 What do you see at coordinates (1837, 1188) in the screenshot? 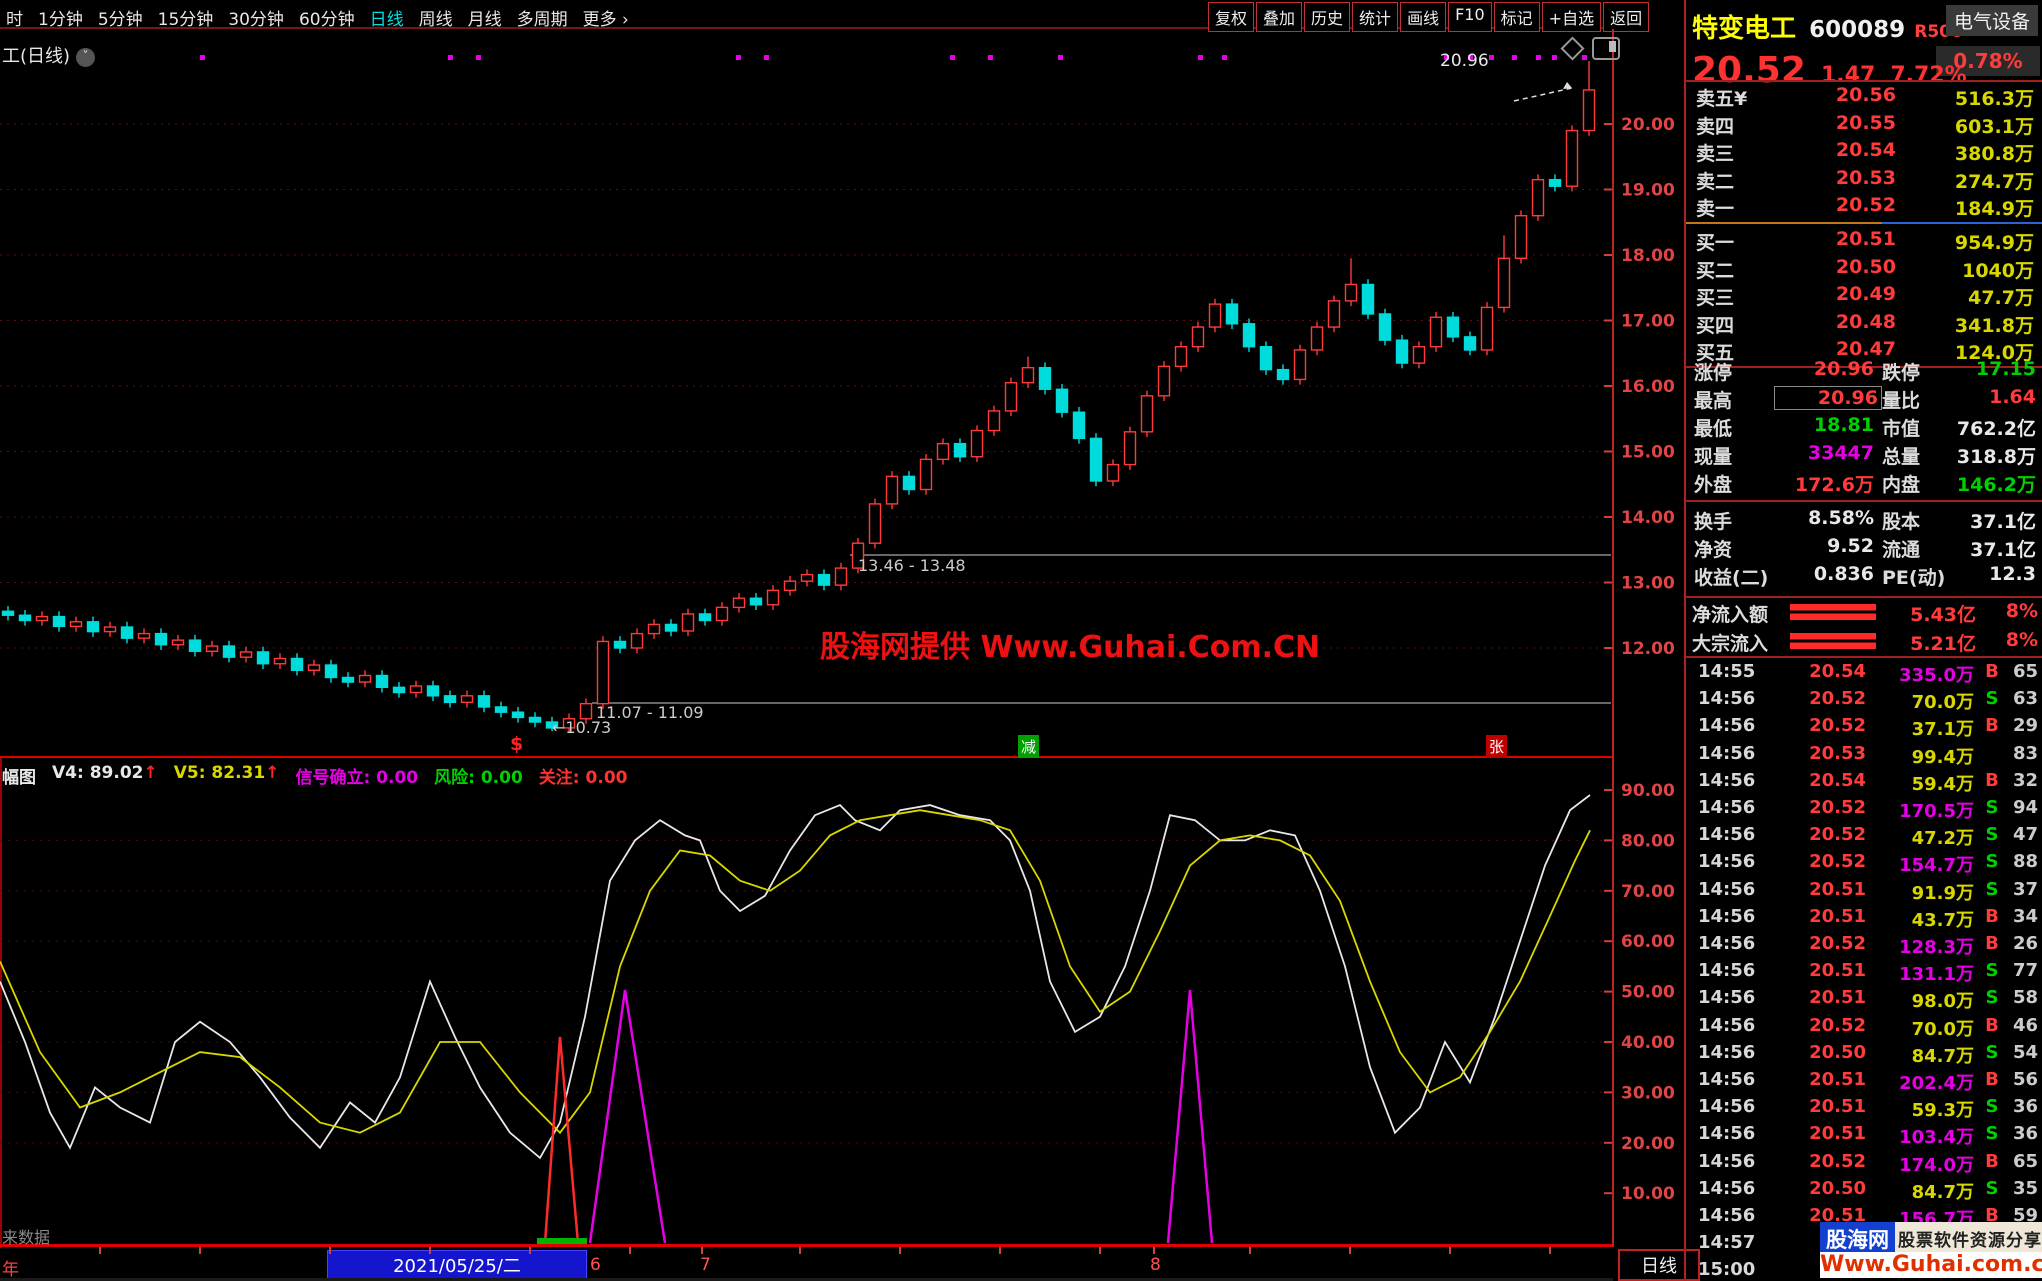
I see `tick-price: 20.50` at bounding box center [1837, 1188].